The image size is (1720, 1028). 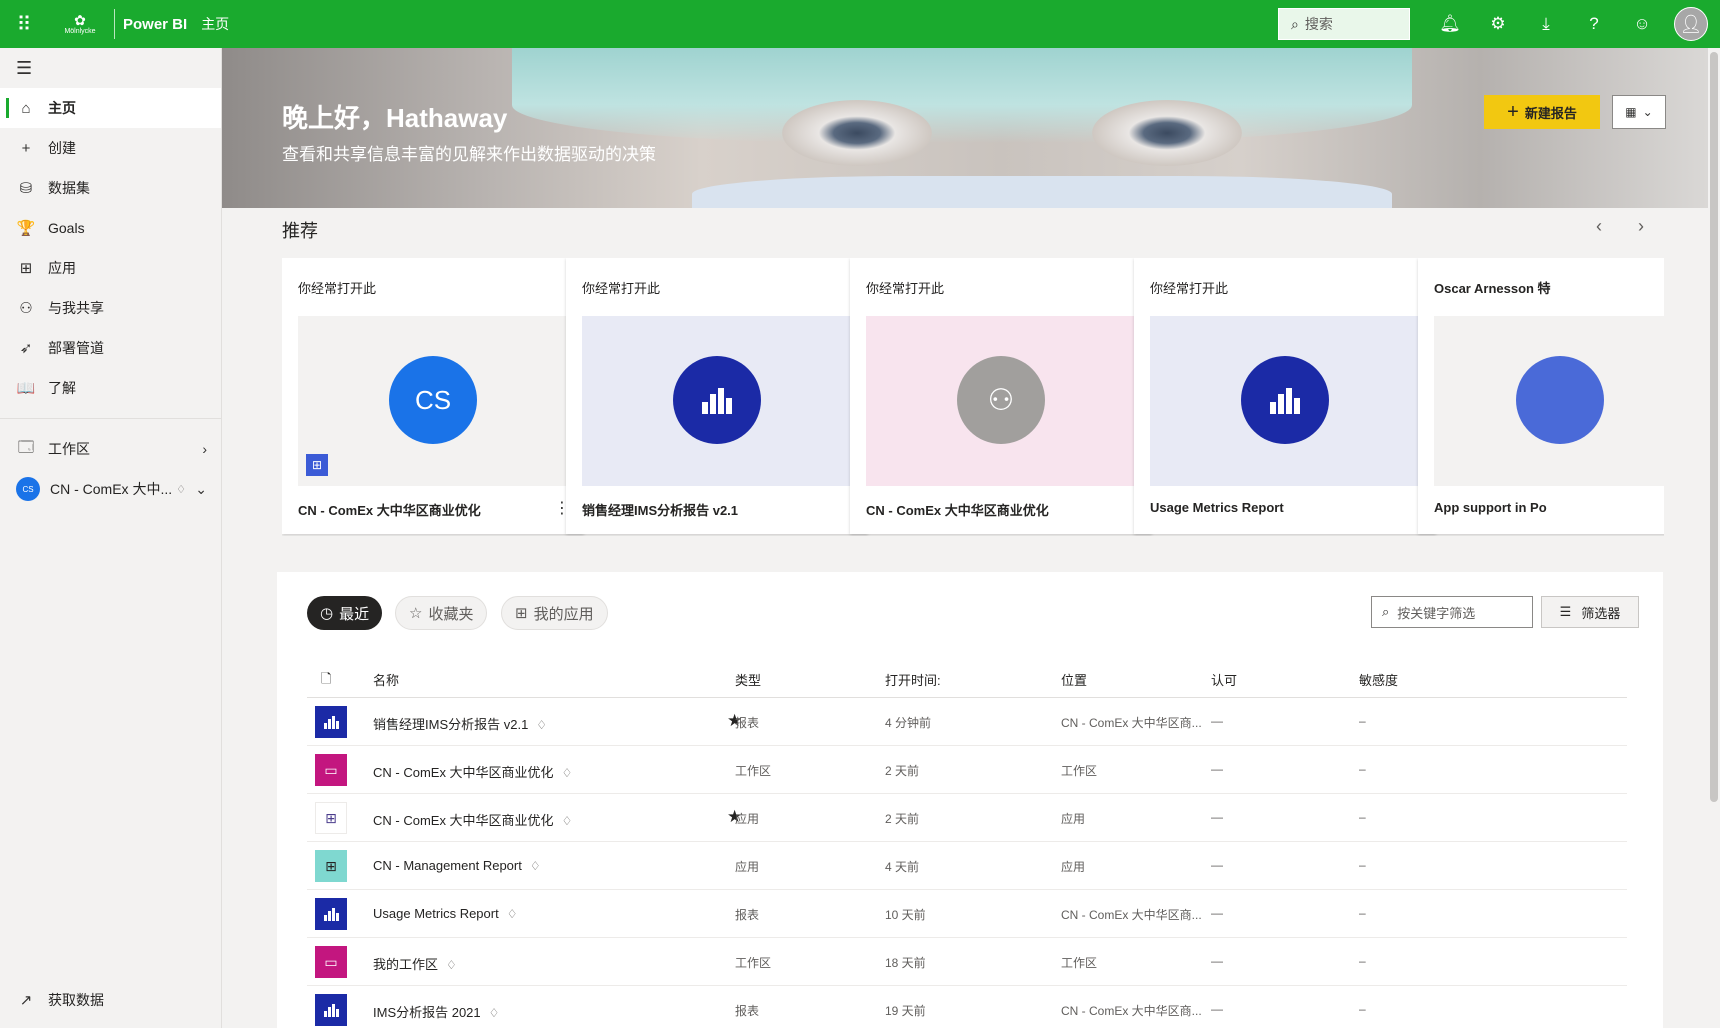 I want to click on feedback-smiley-icon: ☺, so click(x=1642, y=24).